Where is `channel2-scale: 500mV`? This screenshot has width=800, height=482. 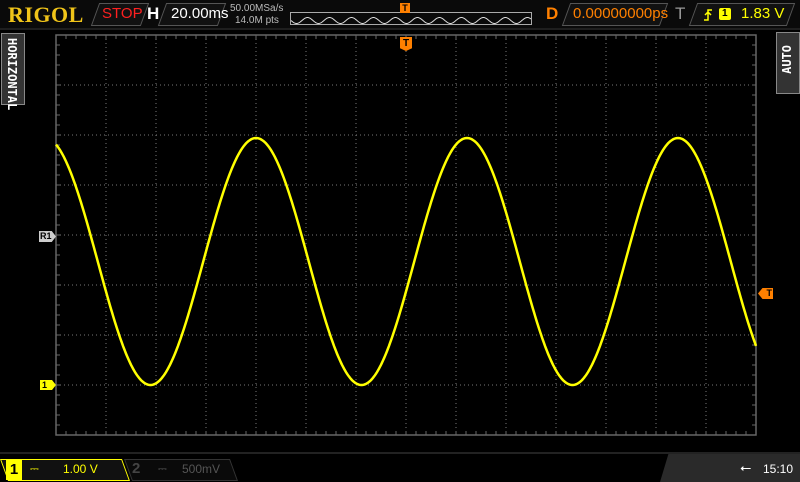
channel2-scale: 500mV is located at coordinates (201, 469).